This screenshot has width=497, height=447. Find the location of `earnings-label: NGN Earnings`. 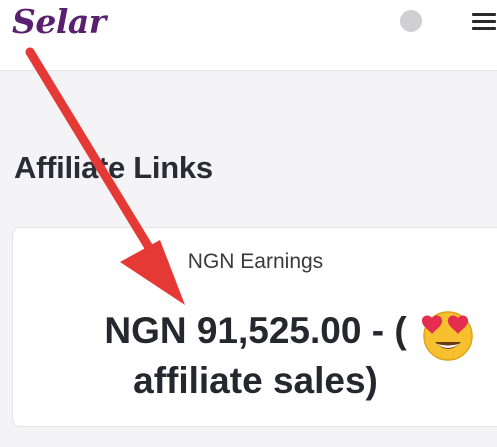

earnings-label: NGN Earnings is located at coordinates (255, 261).